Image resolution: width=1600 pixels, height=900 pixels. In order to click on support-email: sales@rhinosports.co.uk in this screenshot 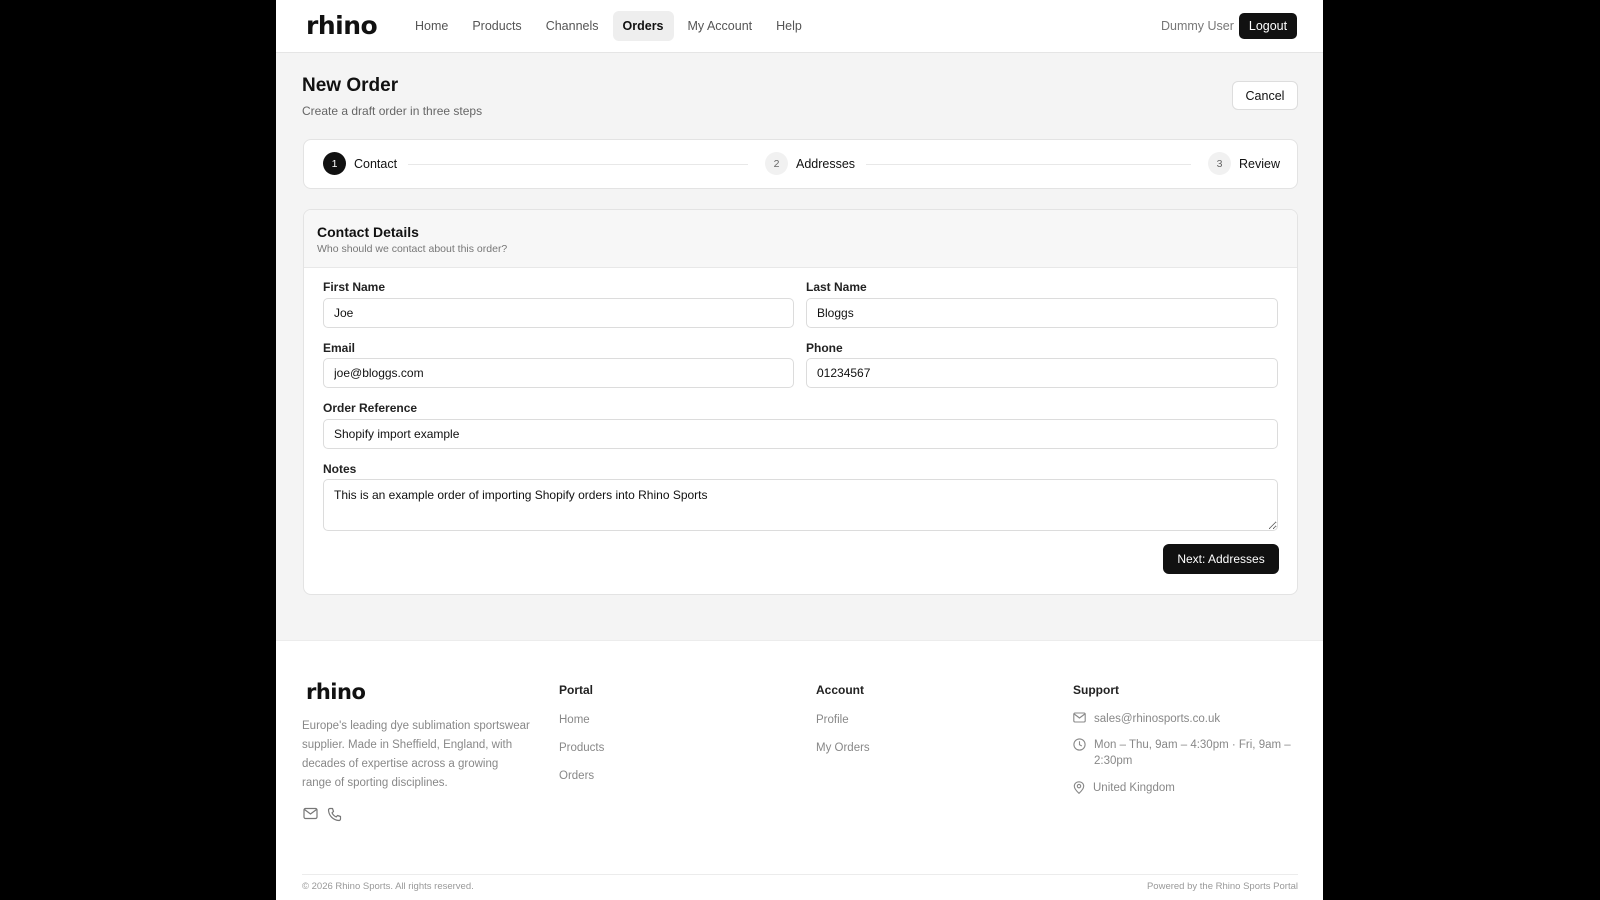, I will do `click(1157, 719)`.